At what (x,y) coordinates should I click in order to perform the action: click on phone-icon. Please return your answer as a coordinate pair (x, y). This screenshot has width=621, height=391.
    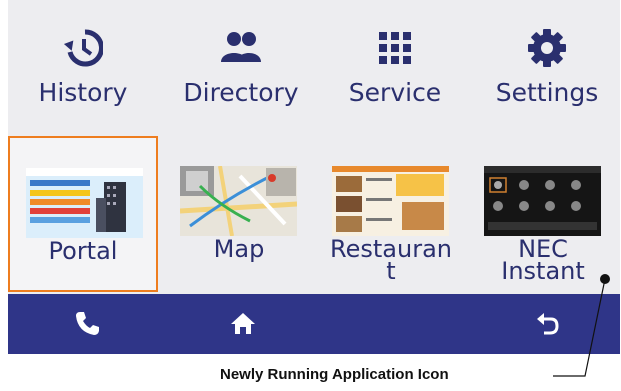
    Looking at the image, I should click on (87, 323).